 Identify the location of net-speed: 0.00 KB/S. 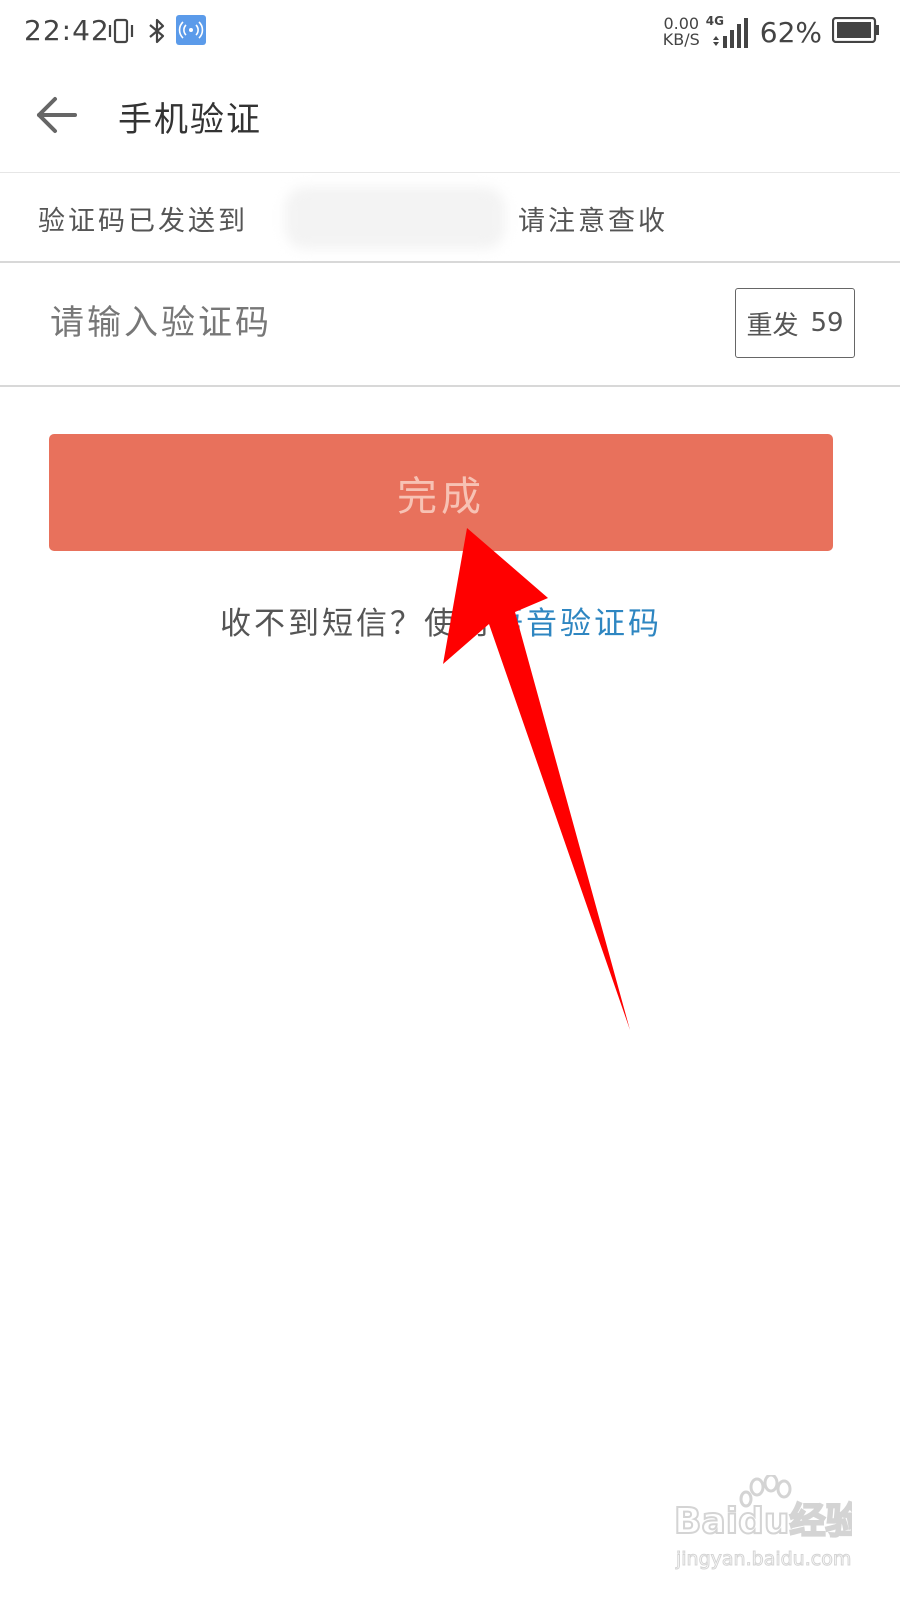
(681, 32).